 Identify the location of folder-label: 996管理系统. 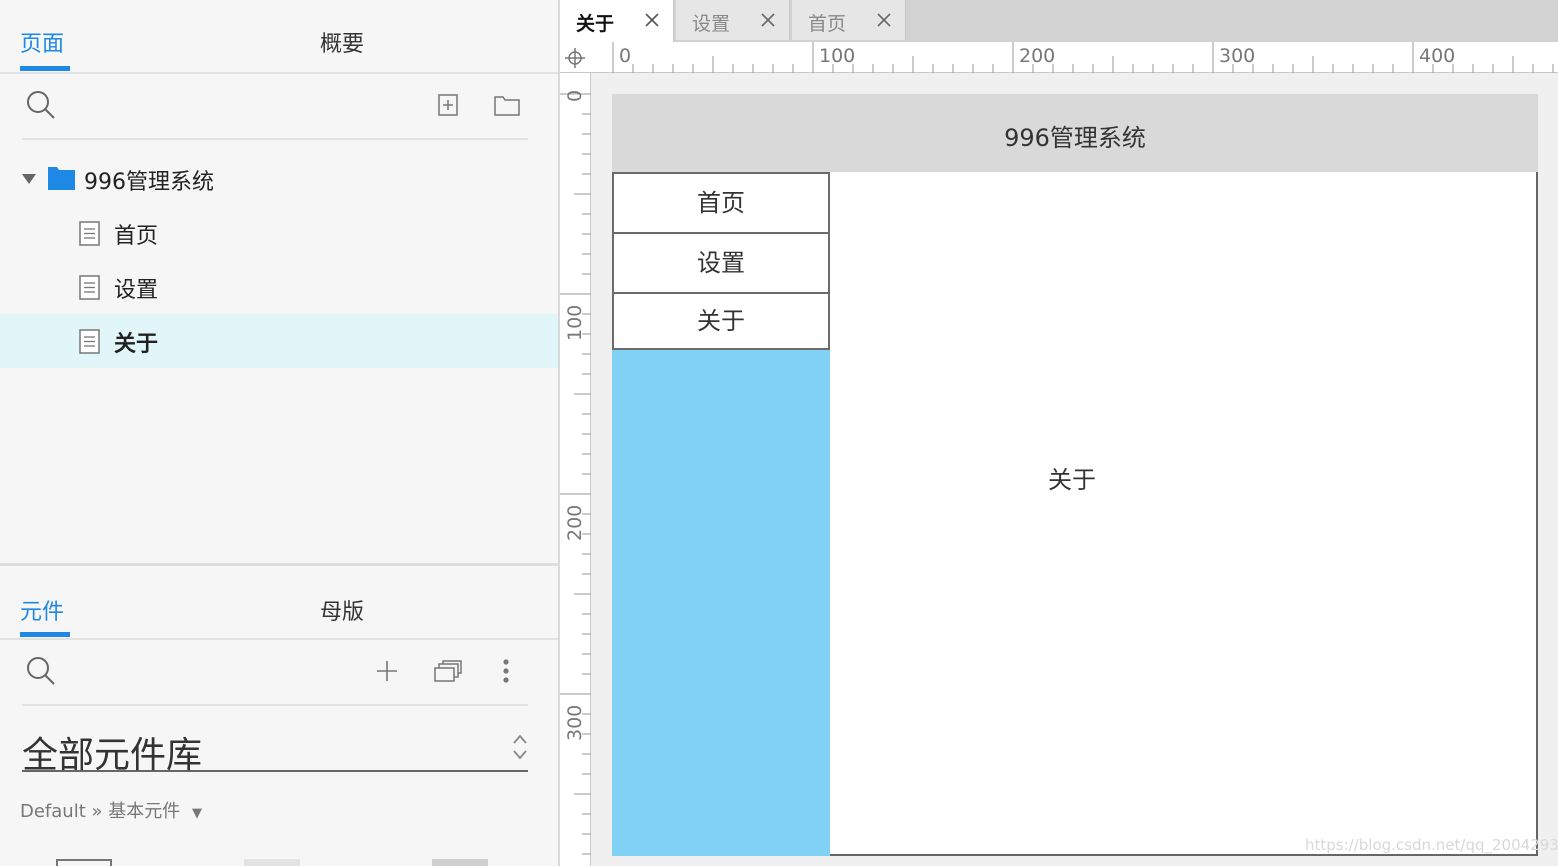
(149, 182).